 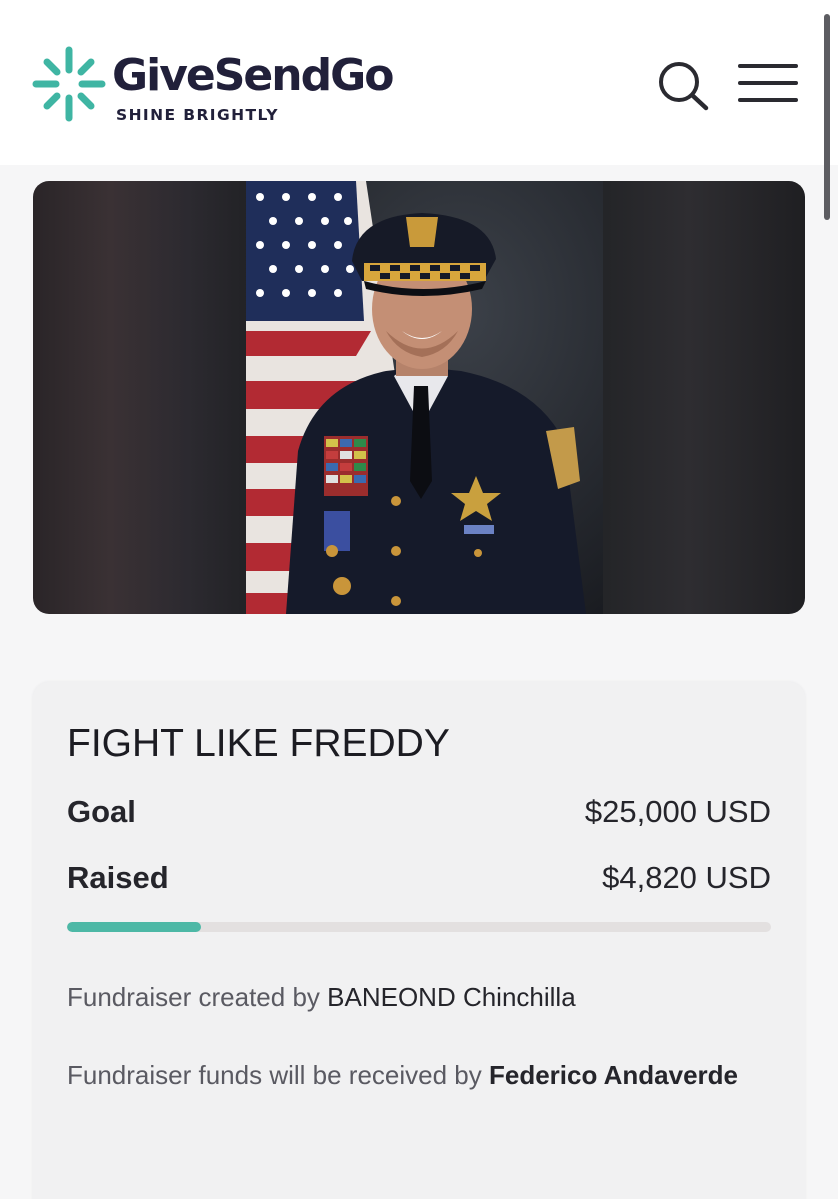 I want to click on goal-label: Goal, so click(x=101, y=811).